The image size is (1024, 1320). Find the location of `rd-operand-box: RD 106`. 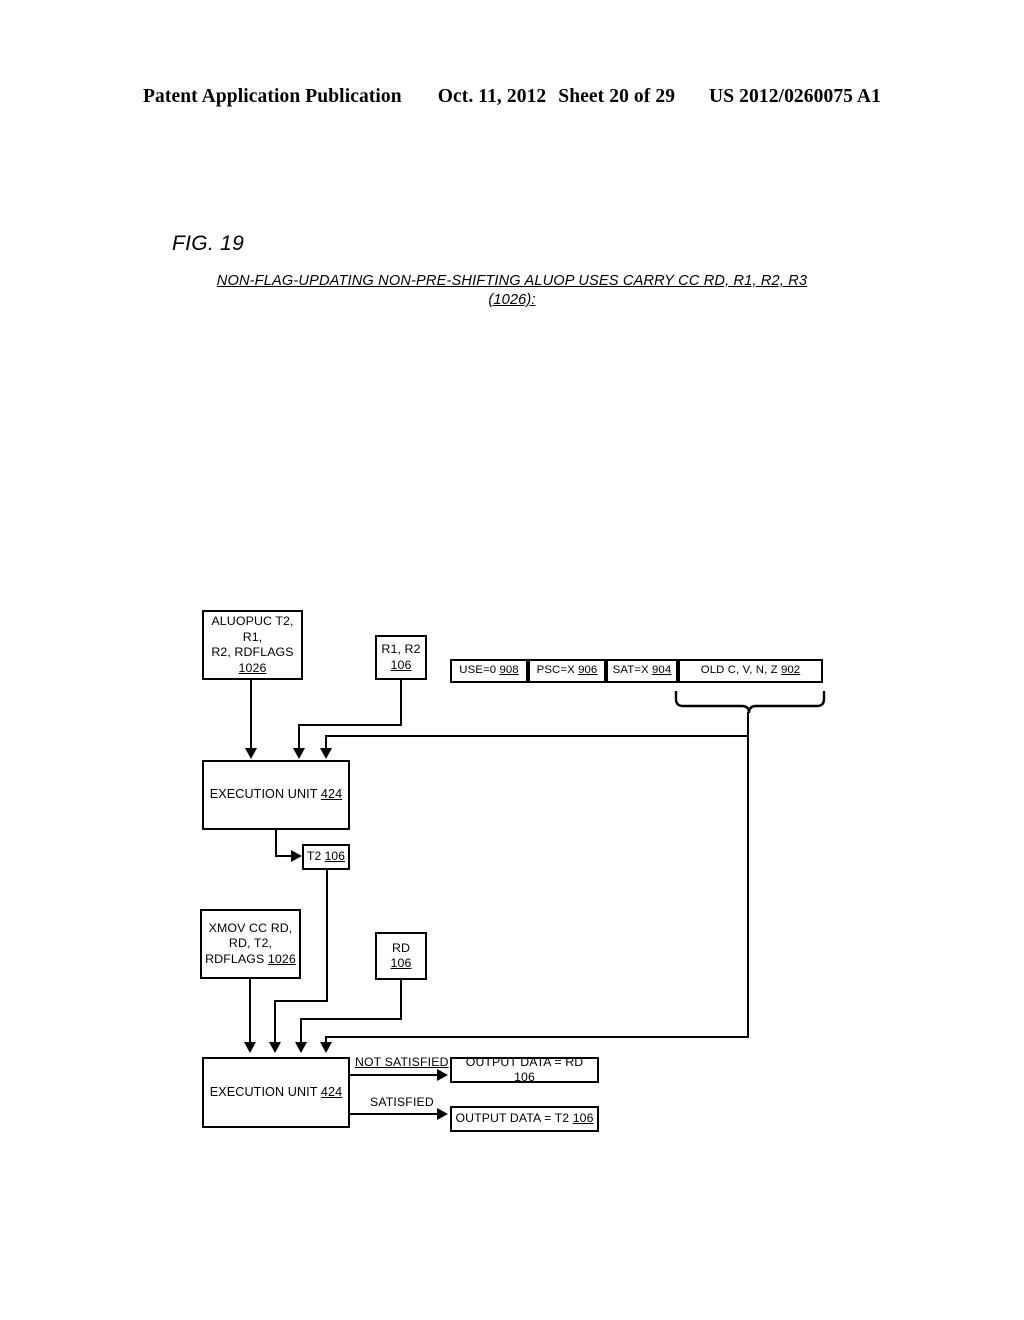

rd-operand-box: RD 106 is located at coordinates (401, 956).